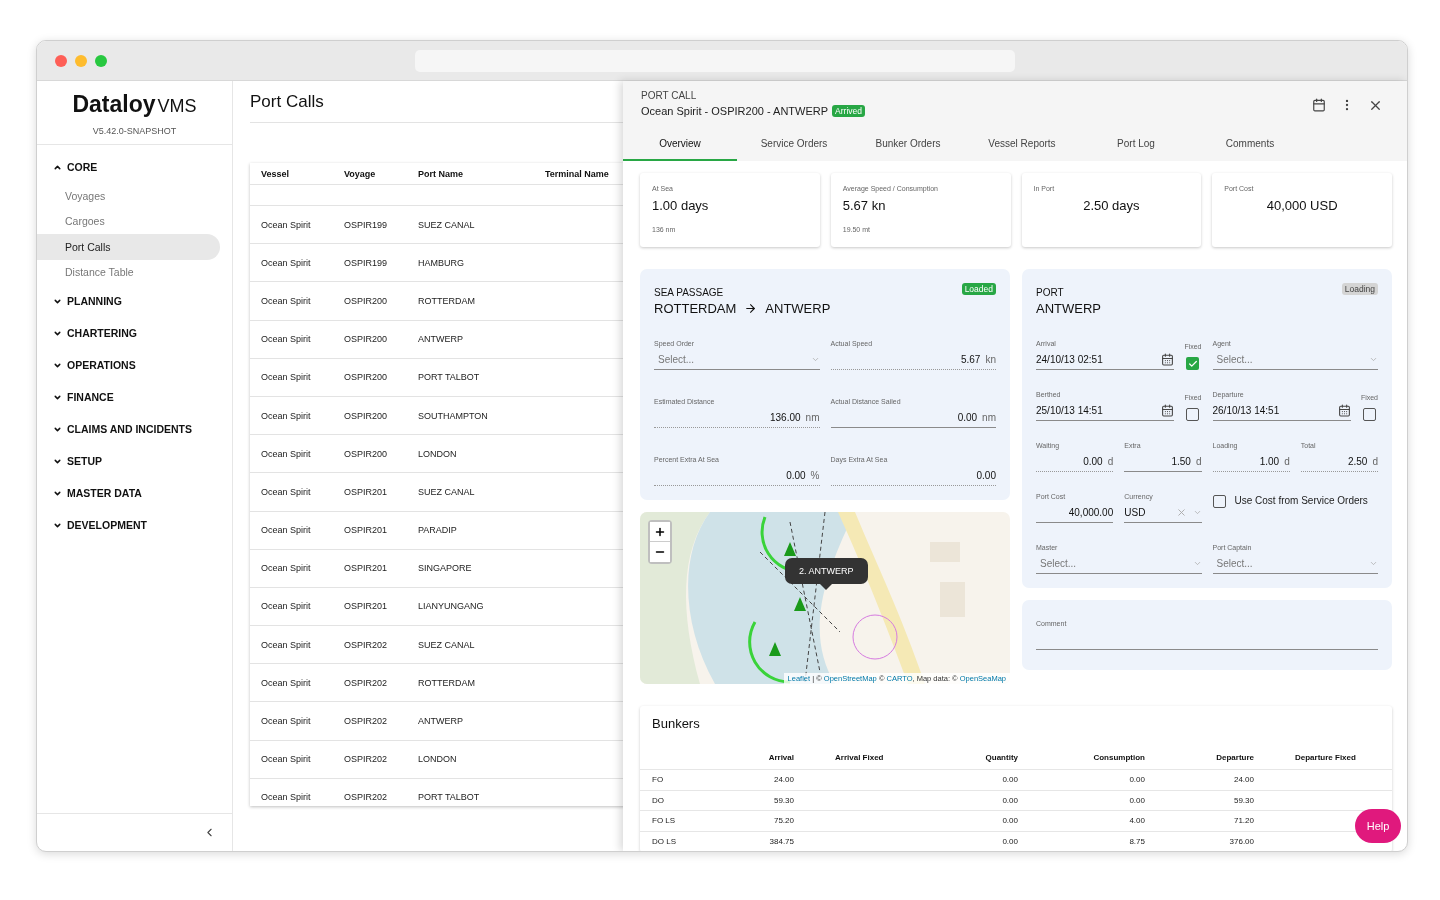  Describe the element at coordinates (447, 224) in the screenshot. I see `table-cell-text: SUEZ CANAL` at that location.